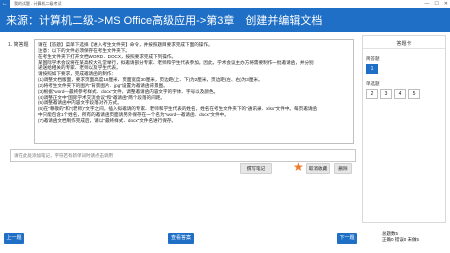  Describe the element at coordinates (256, 168) in the screenshot. I see `write-note-button: 撰写笔记` at that location.